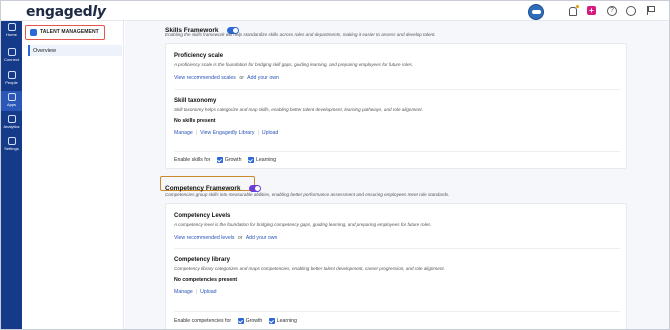 The image size is (670, 330). I want to click on upload-skills-link: Upload, so click(270, 133).